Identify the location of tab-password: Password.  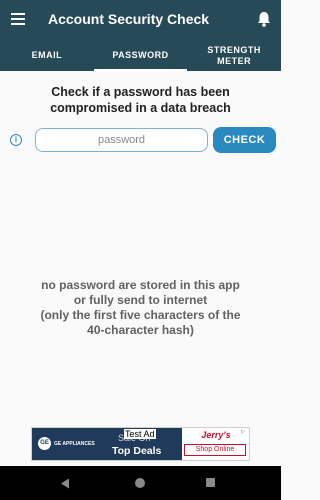
(140, 55).